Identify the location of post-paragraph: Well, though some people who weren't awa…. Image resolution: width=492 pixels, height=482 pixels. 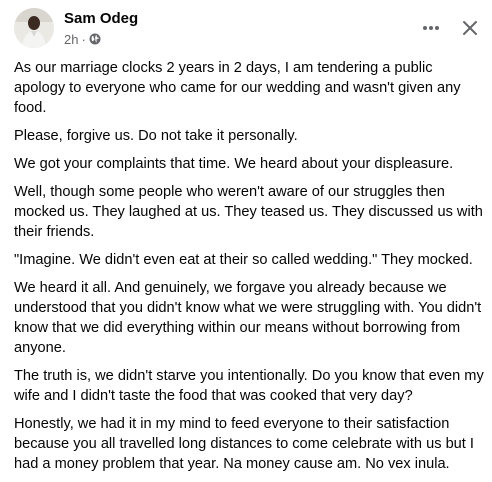
(248, 212).